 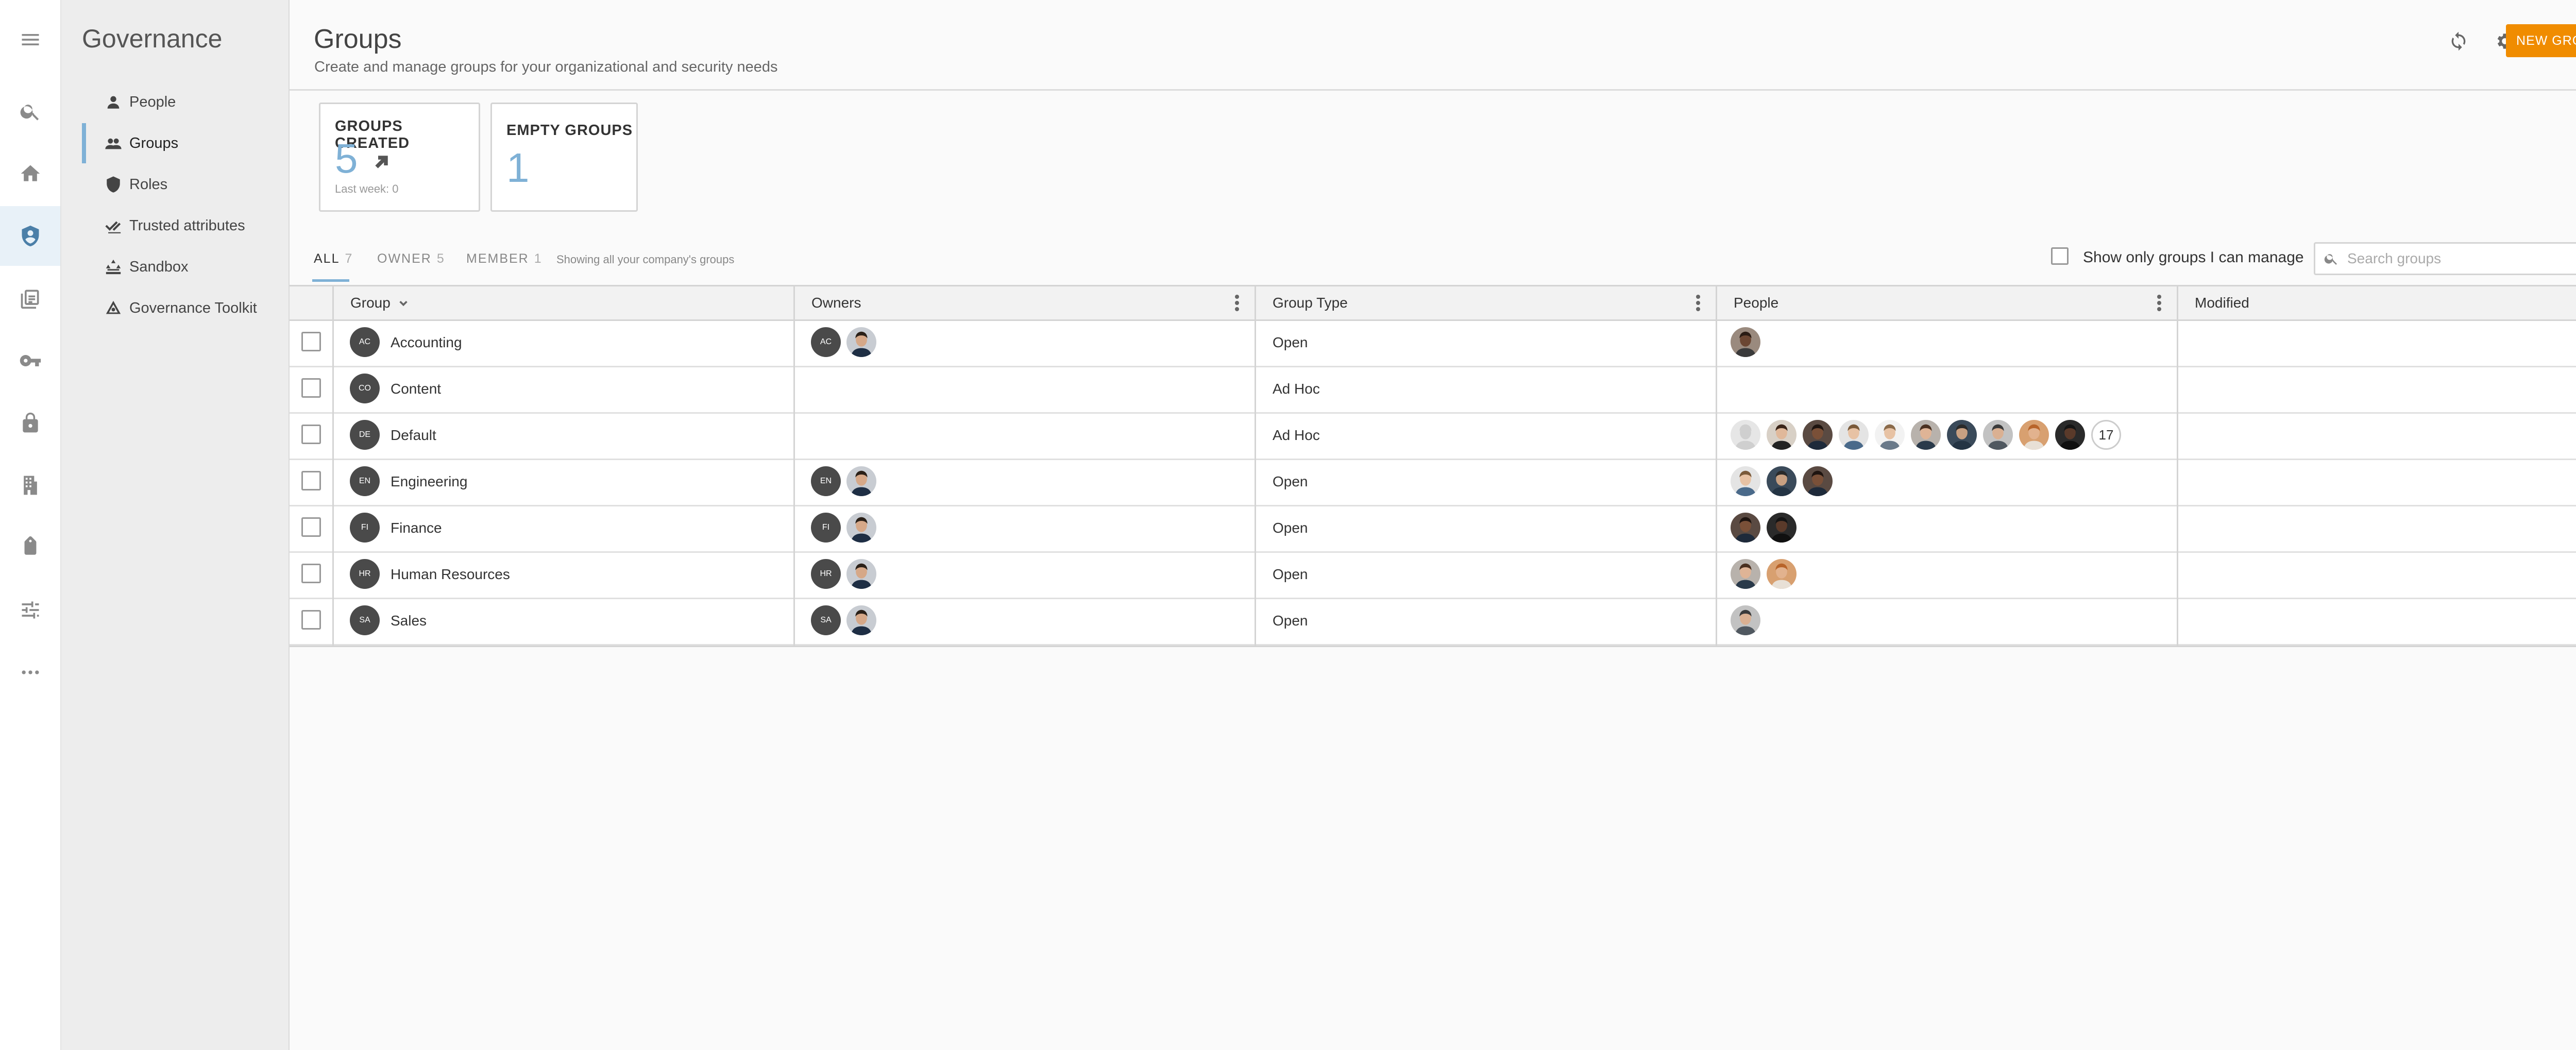 I want to click on rail-home-button, so click(x=30, y=174).